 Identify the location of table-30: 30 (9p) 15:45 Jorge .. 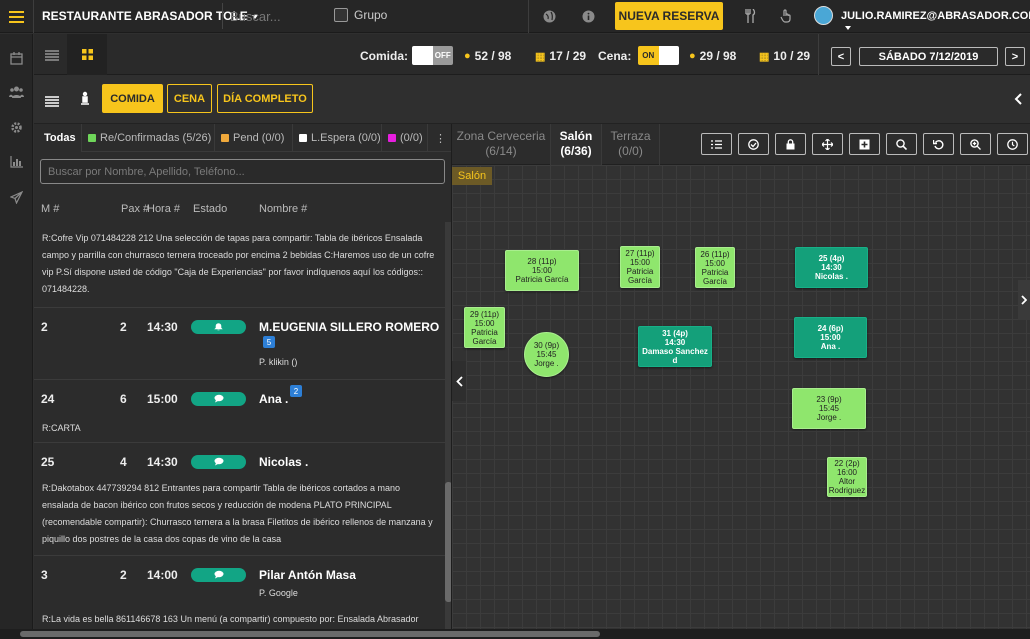
(546, 354).